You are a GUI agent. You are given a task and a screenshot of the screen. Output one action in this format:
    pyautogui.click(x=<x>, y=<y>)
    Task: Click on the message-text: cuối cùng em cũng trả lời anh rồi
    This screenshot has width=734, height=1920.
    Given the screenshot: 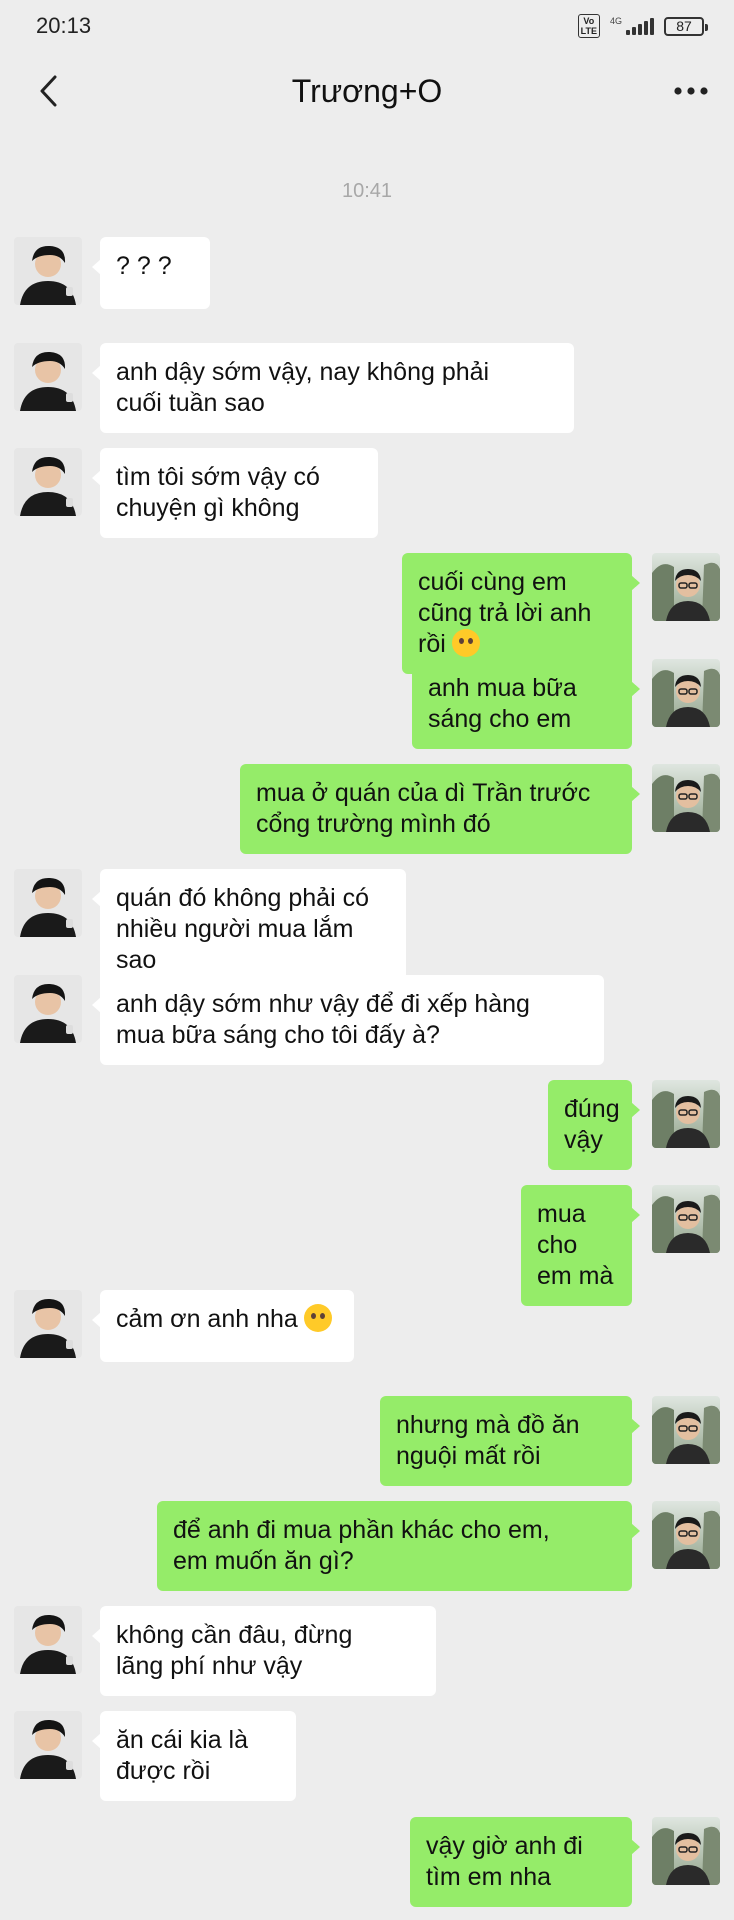 What is the action you would take?
    pyautogui.click(x=505, y=613)
    